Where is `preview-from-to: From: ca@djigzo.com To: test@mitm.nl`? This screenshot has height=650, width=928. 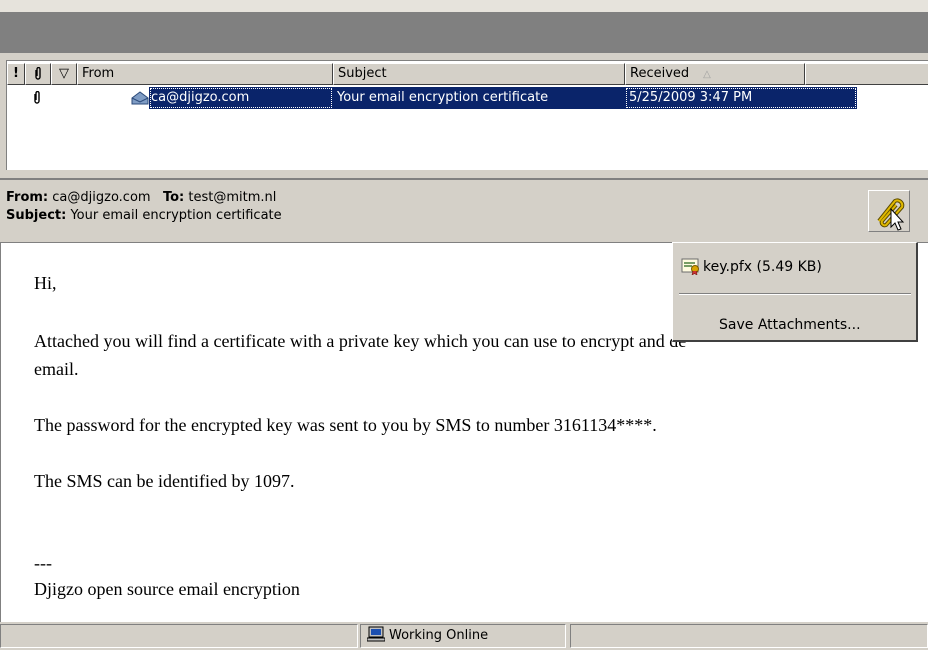
preview-from-to: From: ca@djigzo.com To: test@mitm.nl is located at coordinates (141, 197).